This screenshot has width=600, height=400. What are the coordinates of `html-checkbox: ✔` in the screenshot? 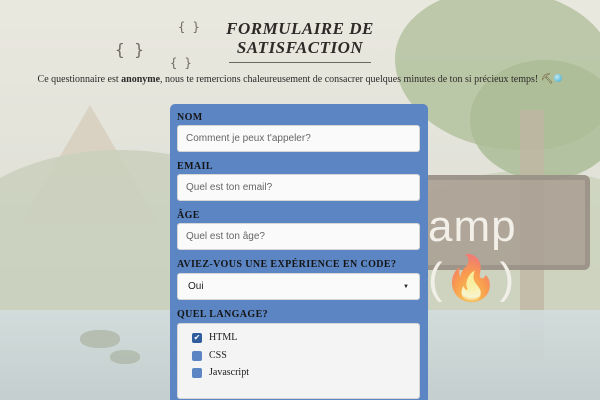 It's located at (197, 337).